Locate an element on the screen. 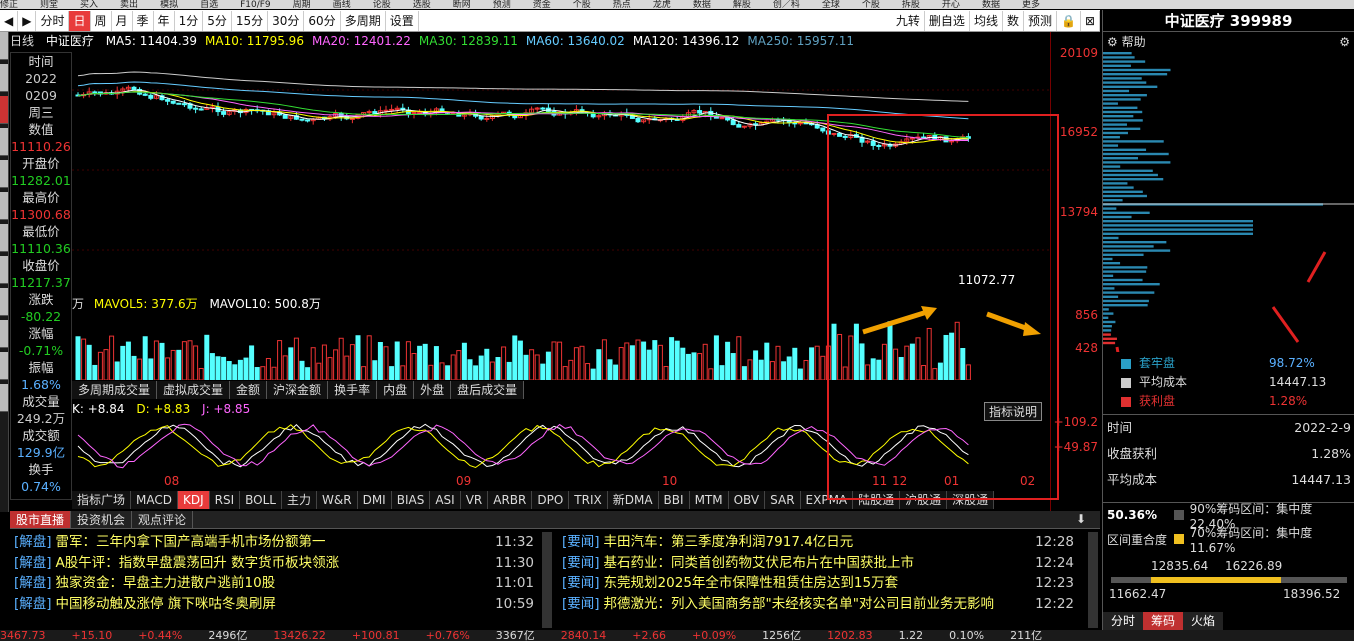 This screenshot has height=641, width=1354. volume-subtab: 内盘 is located at coordinates (396, 390).